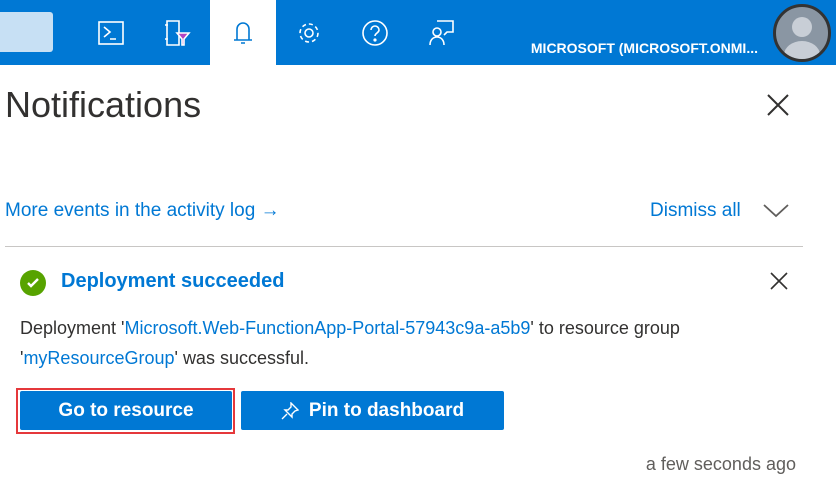 The height and width of the screenshot is (489, 836). I want to click on notifications-button, so click(243, 32).